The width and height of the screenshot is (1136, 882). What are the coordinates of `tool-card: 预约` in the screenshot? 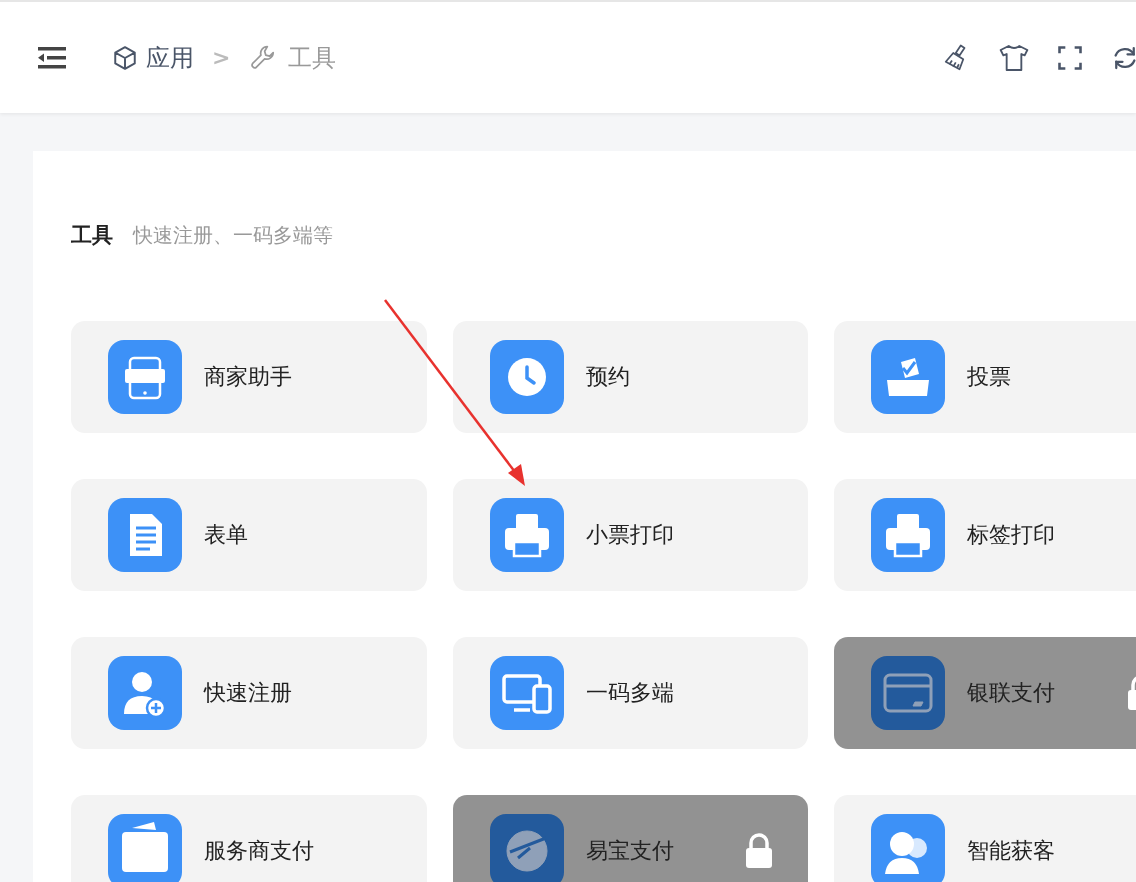 It's located at (630, 377).